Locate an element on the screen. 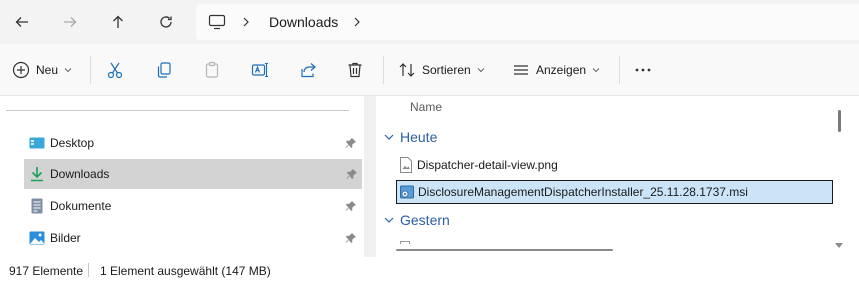 The image size is (859, 283). new-label: Neu is located at coordinates (47, 70).